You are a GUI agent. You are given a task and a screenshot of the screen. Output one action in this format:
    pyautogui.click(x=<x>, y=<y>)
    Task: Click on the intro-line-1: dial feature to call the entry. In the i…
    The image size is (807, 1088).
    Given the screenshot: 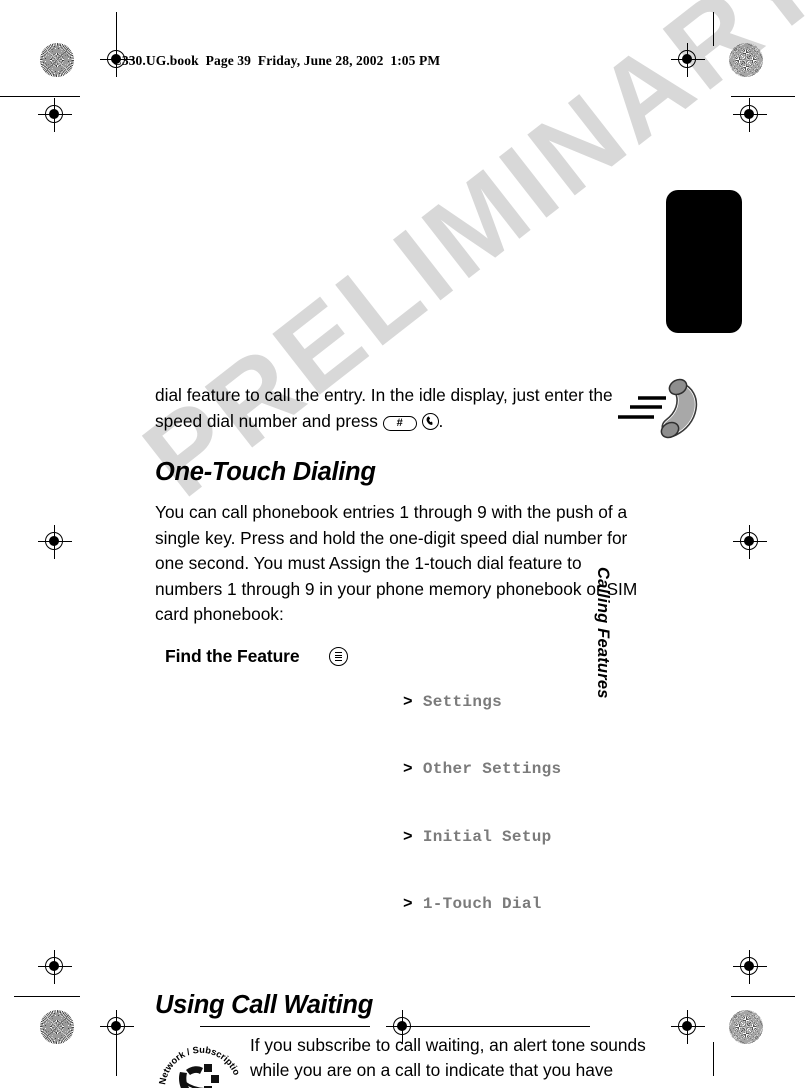 What is the action you would take?
    pyautogui.click(x=369, y=395)
    